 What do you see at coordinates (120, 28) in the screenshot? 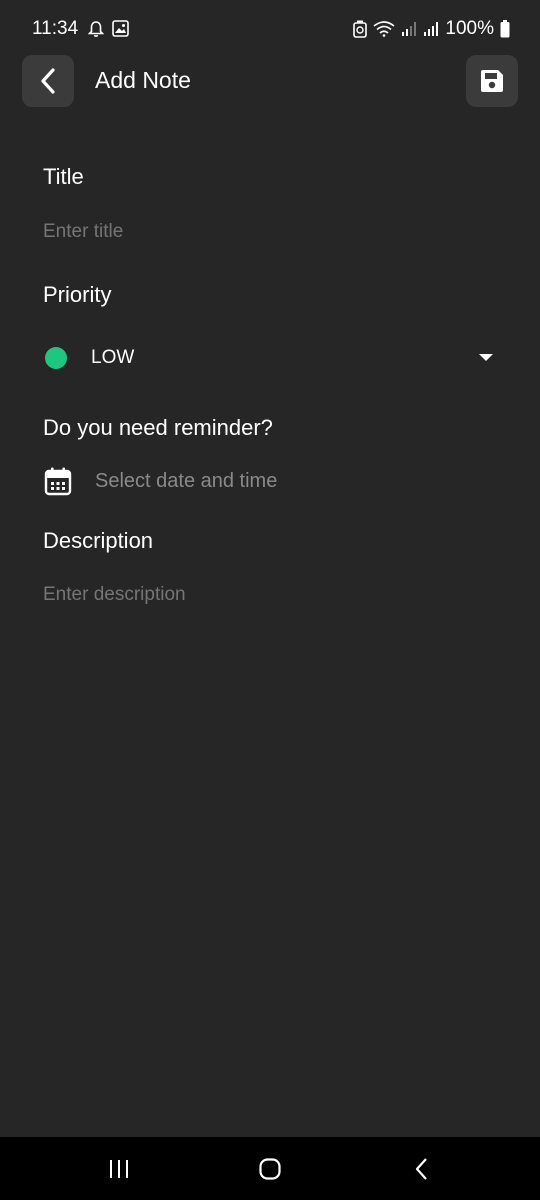
I see `image-icon` at bounding box center [120, 28].